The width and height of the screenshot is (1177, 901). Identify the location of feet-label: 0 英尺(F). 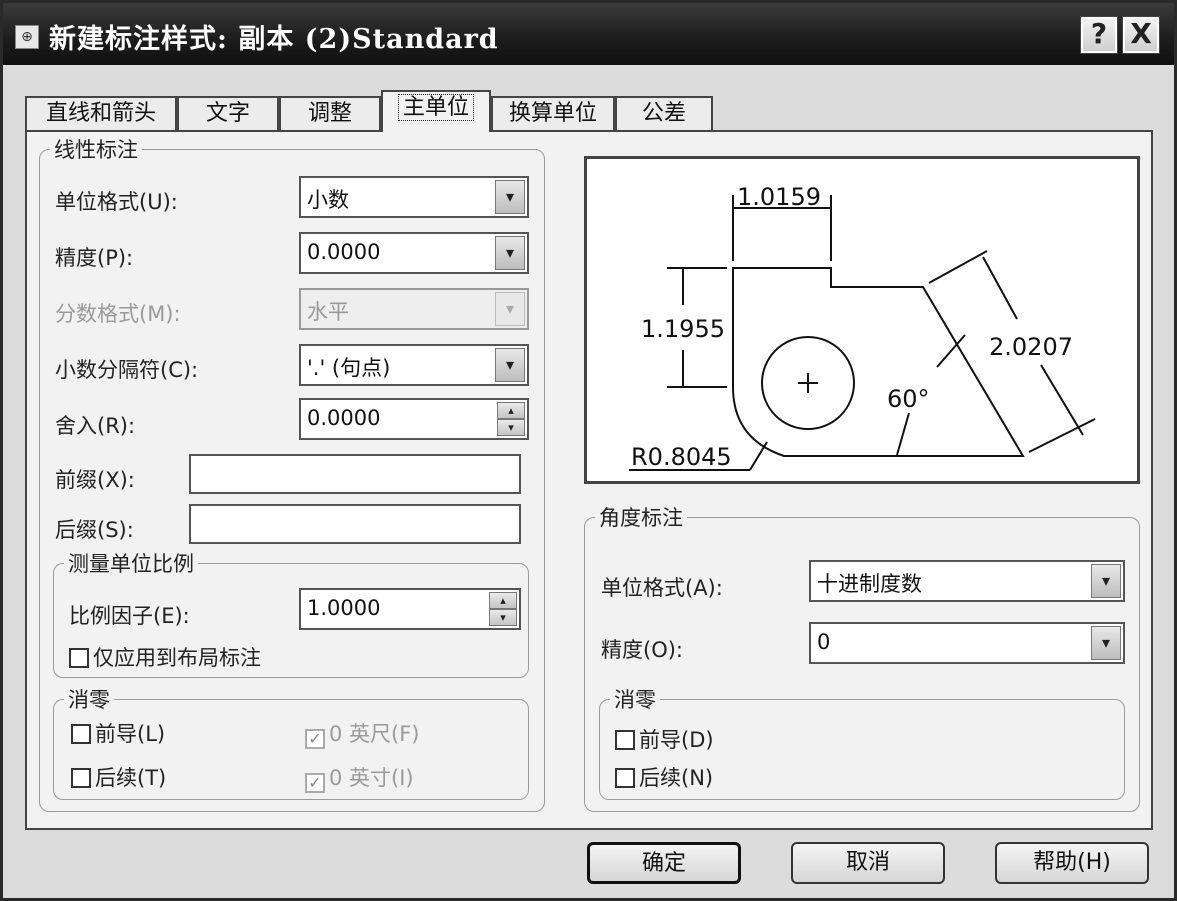
(374, 734).